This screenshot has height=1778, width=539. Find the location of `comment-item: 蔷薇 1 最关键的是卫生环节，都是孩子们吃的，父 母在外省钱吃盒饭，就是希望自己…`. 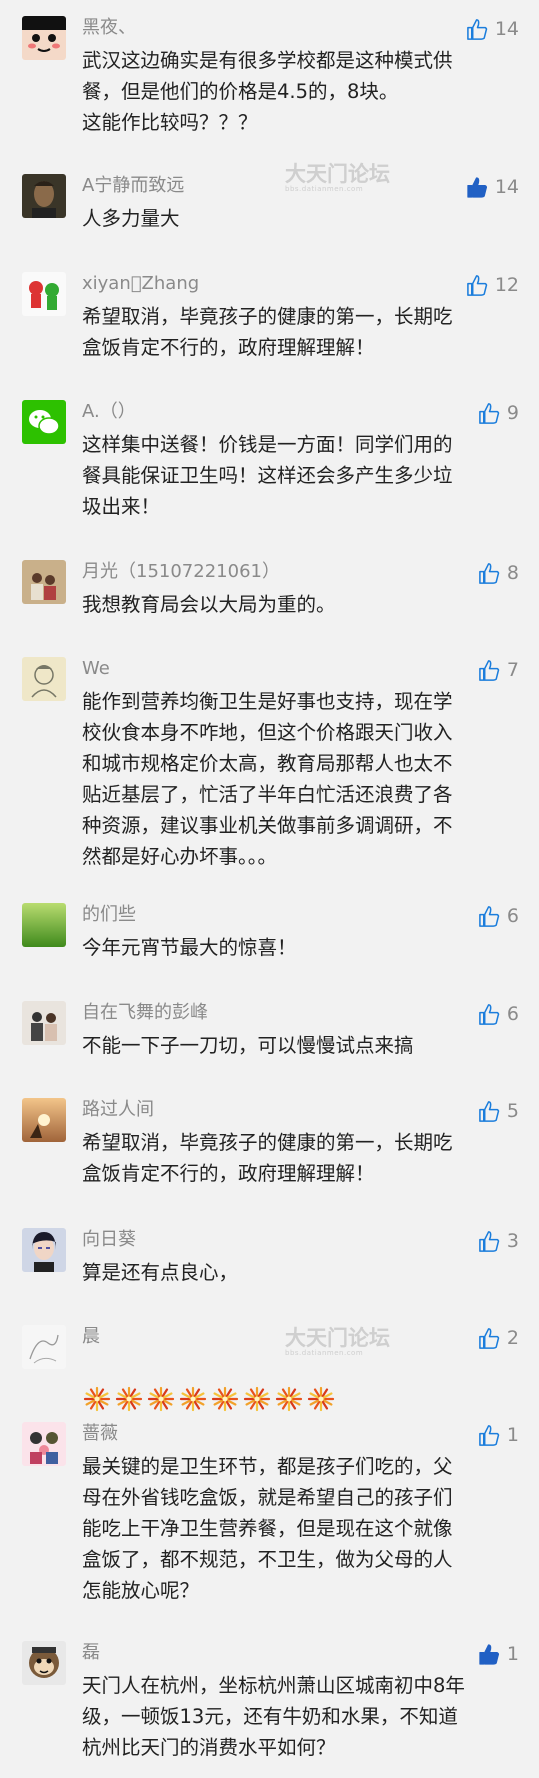

comment-item: 蔷薇 1 最关键的是卫生环节，都是孩子们吃的，父 母在外省钱吃盒饭，就是希望自己… is located at coordinates (269, 1512).